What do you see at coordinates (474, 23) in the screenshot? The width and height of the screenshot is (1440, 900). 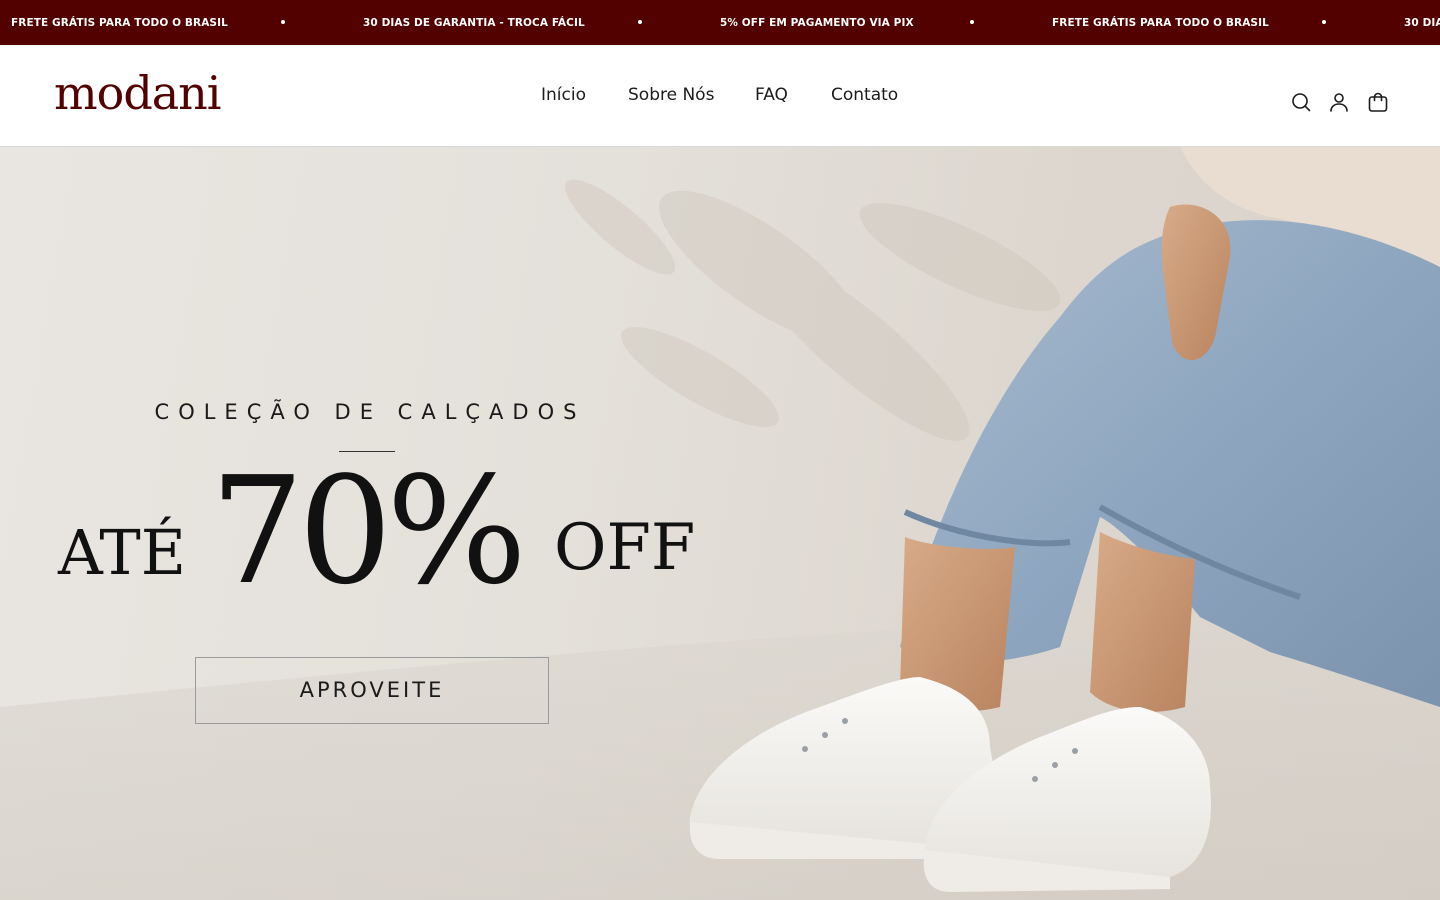 I see `announcement-message: 30 DIAS DE GARANTIA - TROCA FÁCIL` at bounding box center [474, 23].